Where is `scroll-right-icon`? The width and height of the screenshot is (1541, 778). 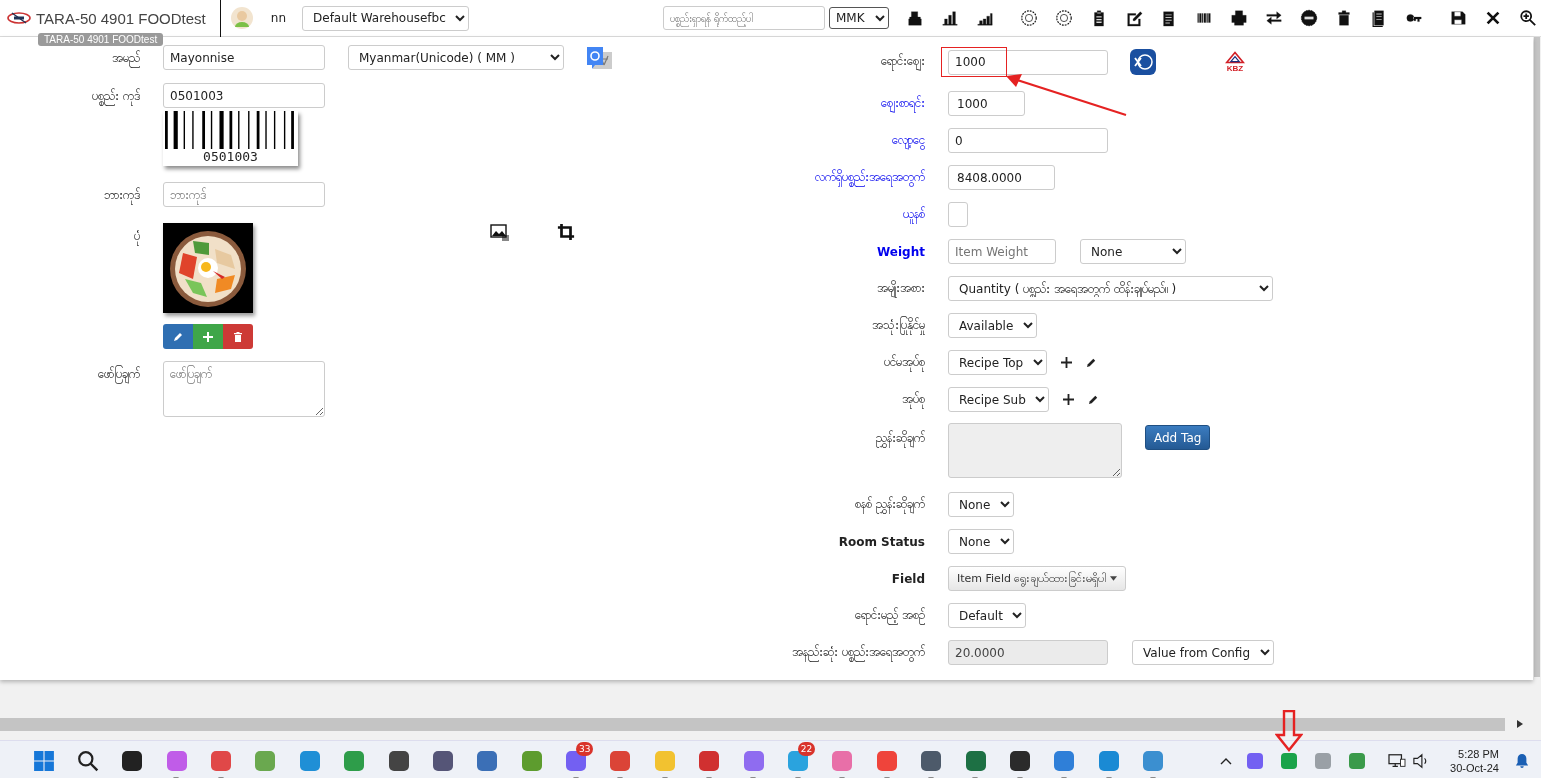
scroll-right-icon is located at coordinates (1520, 724).